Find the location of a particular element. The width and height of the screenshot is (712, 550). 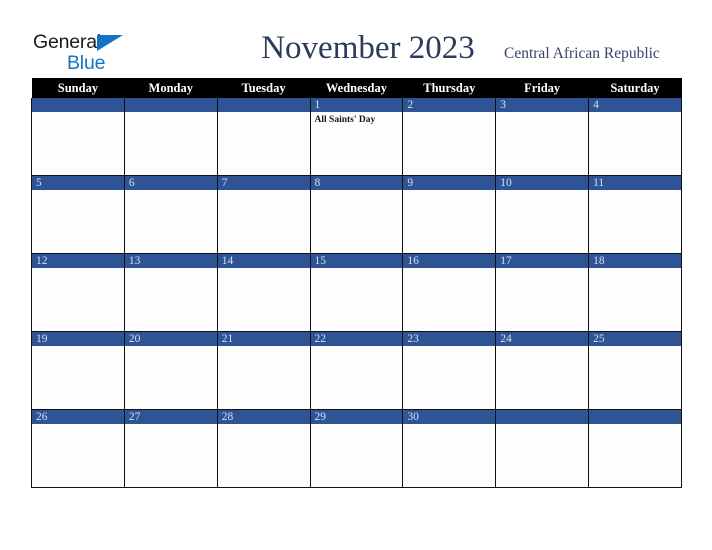

calendar-day-cell: 3 is located at coordinates (542, 137).